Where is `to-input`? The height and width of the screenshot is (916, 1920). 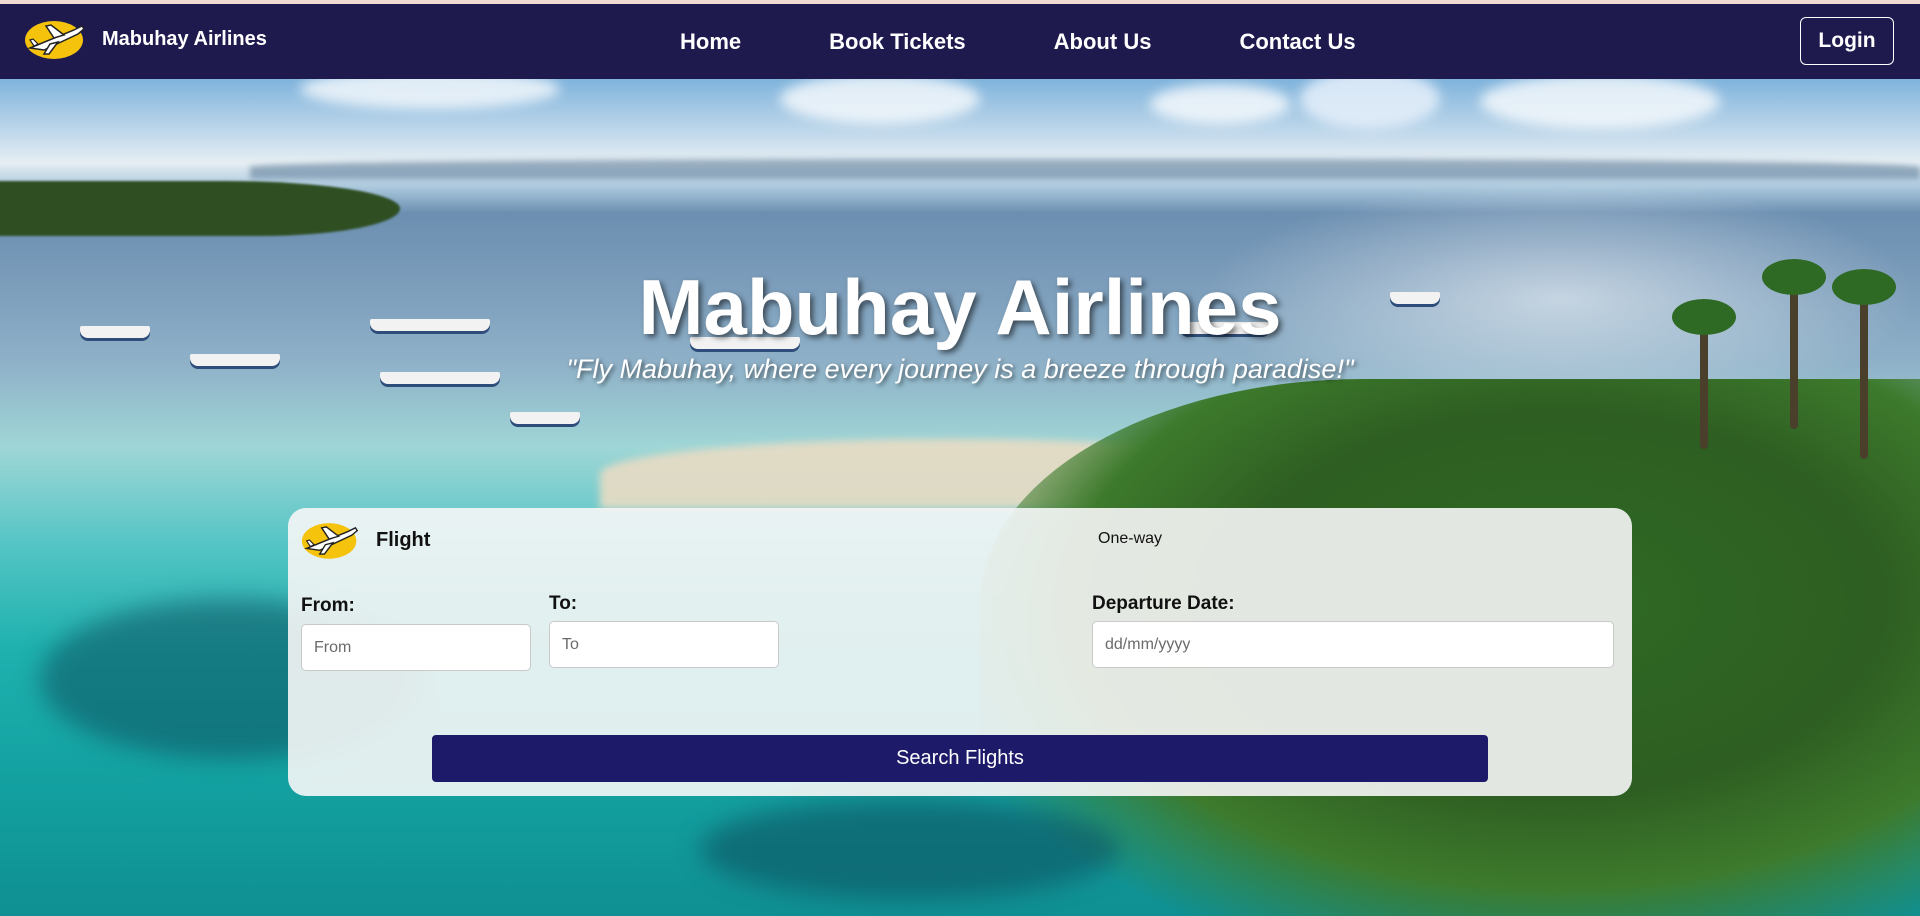
to-input is located at coordinates (664, 644).